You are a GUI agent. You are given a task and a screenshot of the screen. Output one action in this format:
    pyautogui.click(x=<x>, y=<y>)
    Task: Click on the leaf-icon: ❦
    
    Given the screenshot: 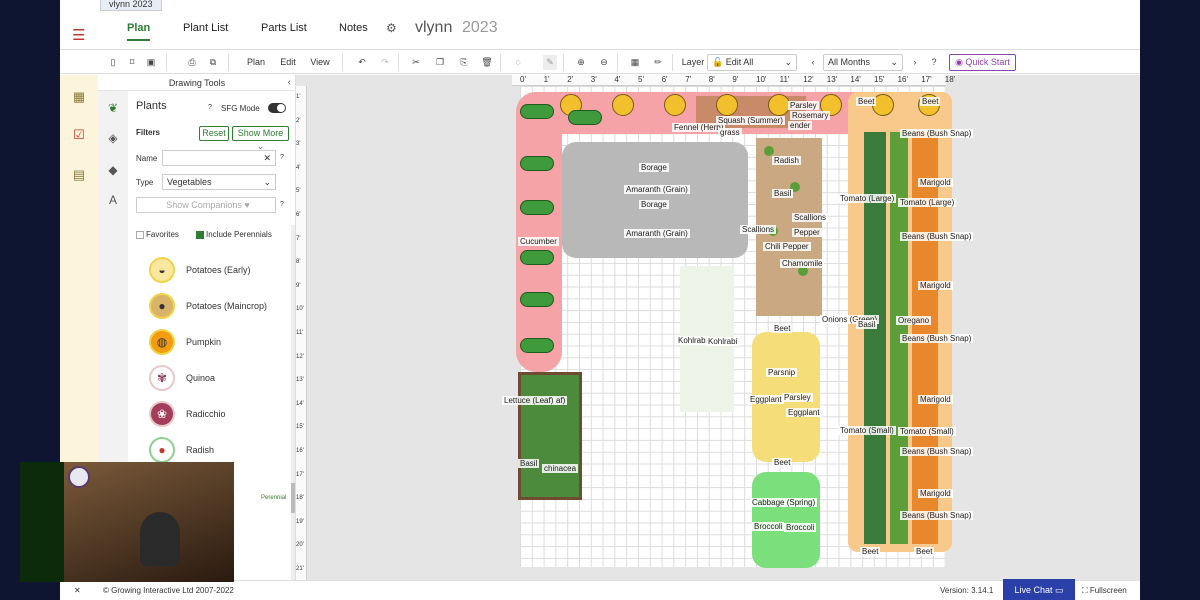 What is the action you would take?
    pyautogui.click(x=113, y=108)
    